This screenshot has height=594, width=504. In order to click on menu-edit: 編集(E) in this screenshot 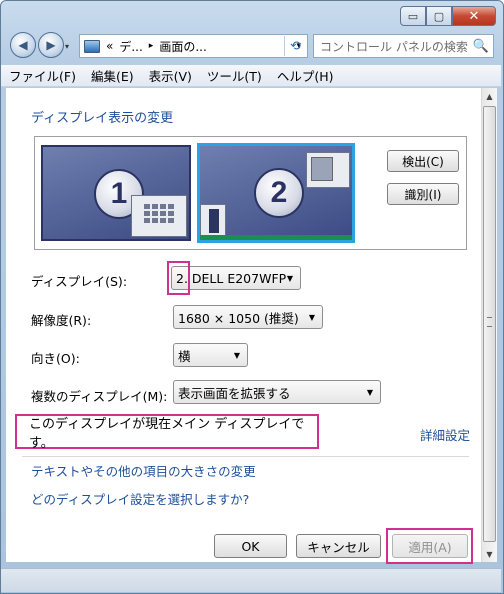, I will do `click(112, 75)`.